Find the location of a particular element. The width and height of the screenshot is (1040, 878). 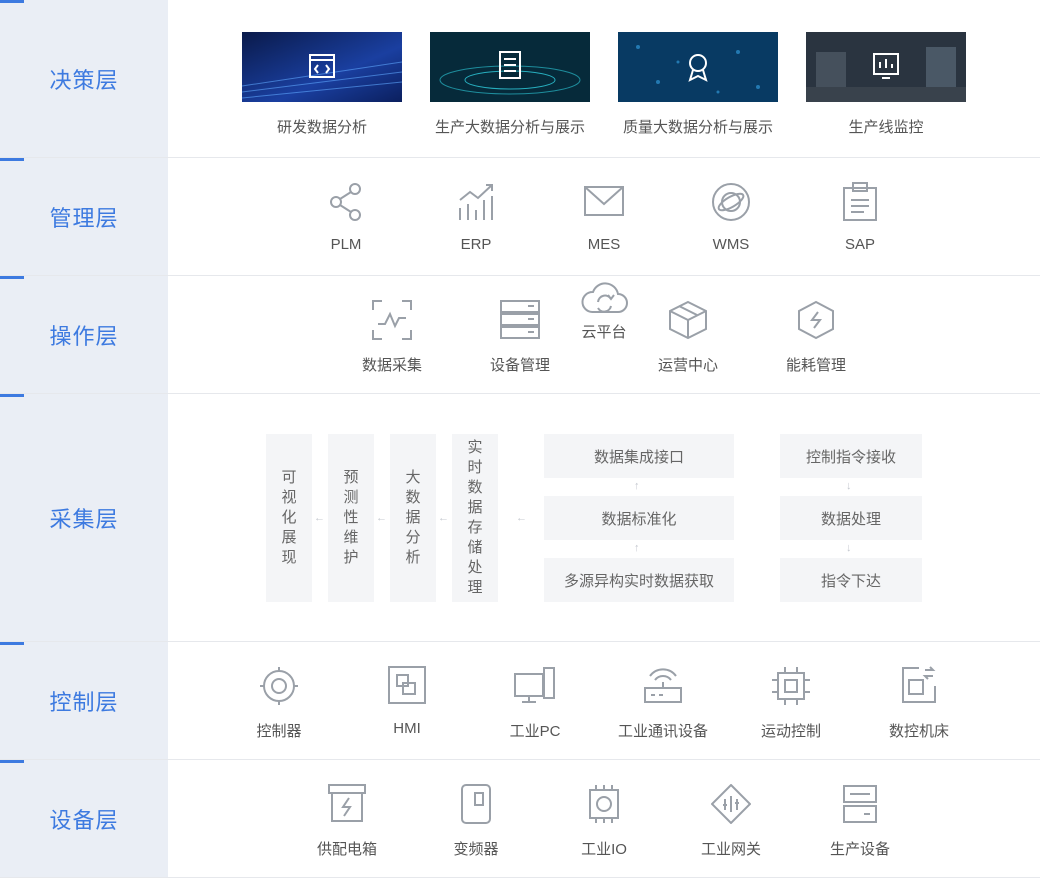

decision-layer-body: 研发数据分析 生产大数据分析与展示 质量大数据分析与展示 生产线监控 is located at coordinates (604, 78).